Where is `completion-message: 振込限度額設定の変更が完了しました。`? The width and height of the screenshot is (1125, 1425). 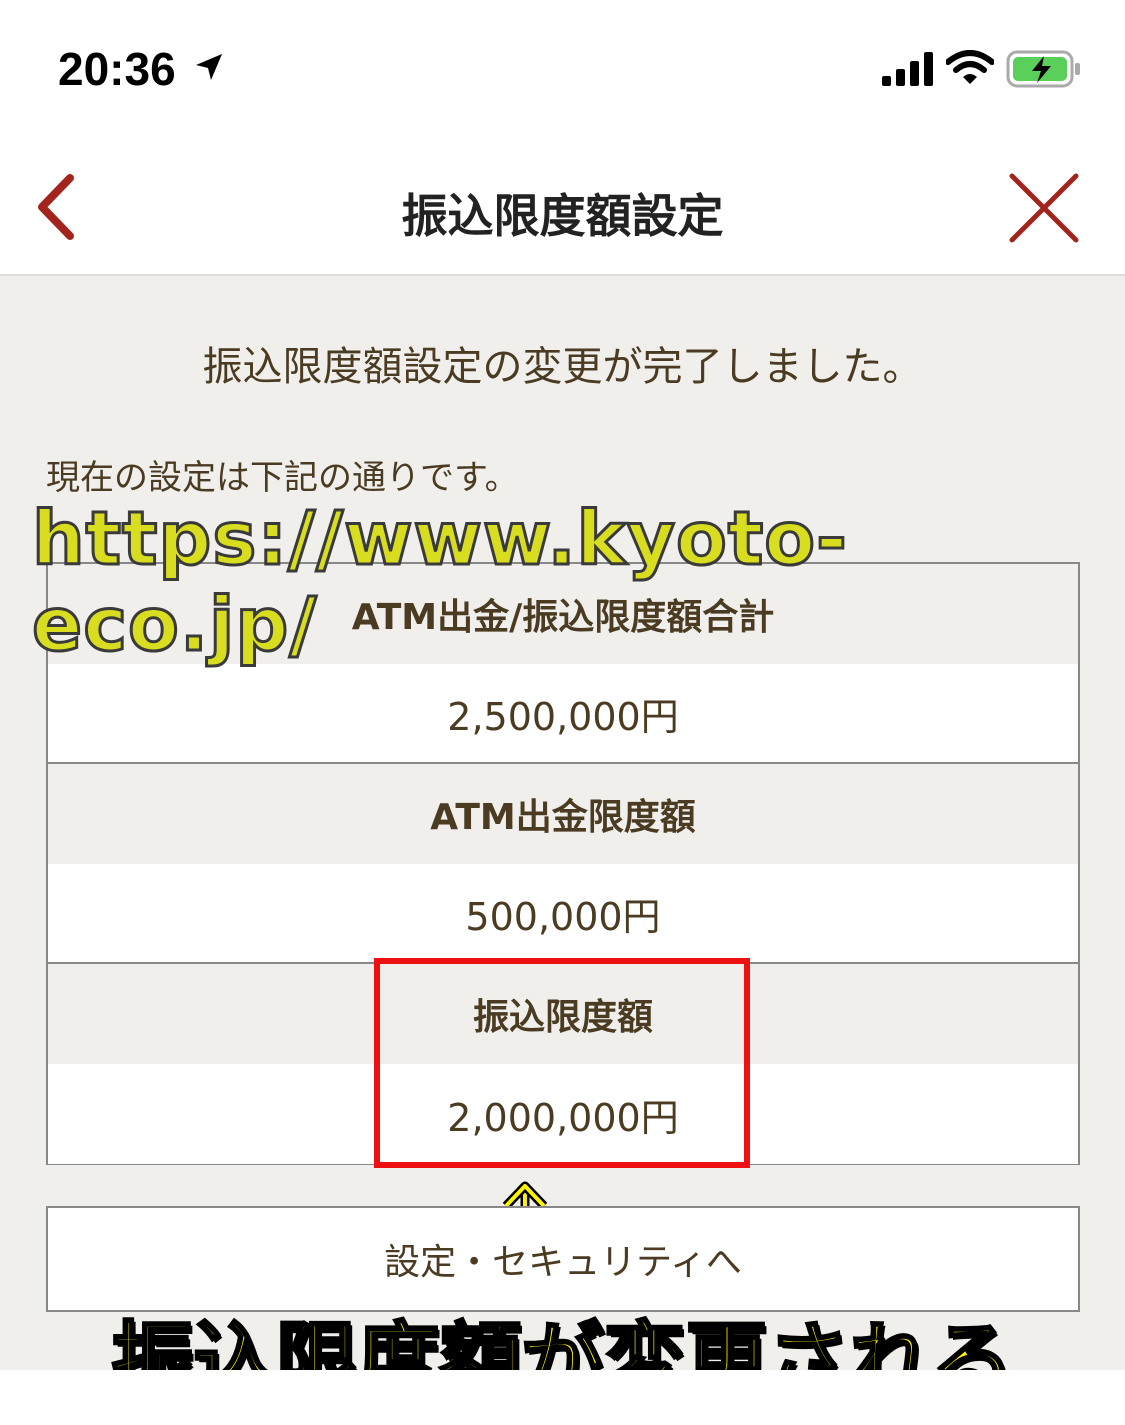
completion-message: 振込限度額設定の変更が完了しました。 is located at coordinates (562, 367).